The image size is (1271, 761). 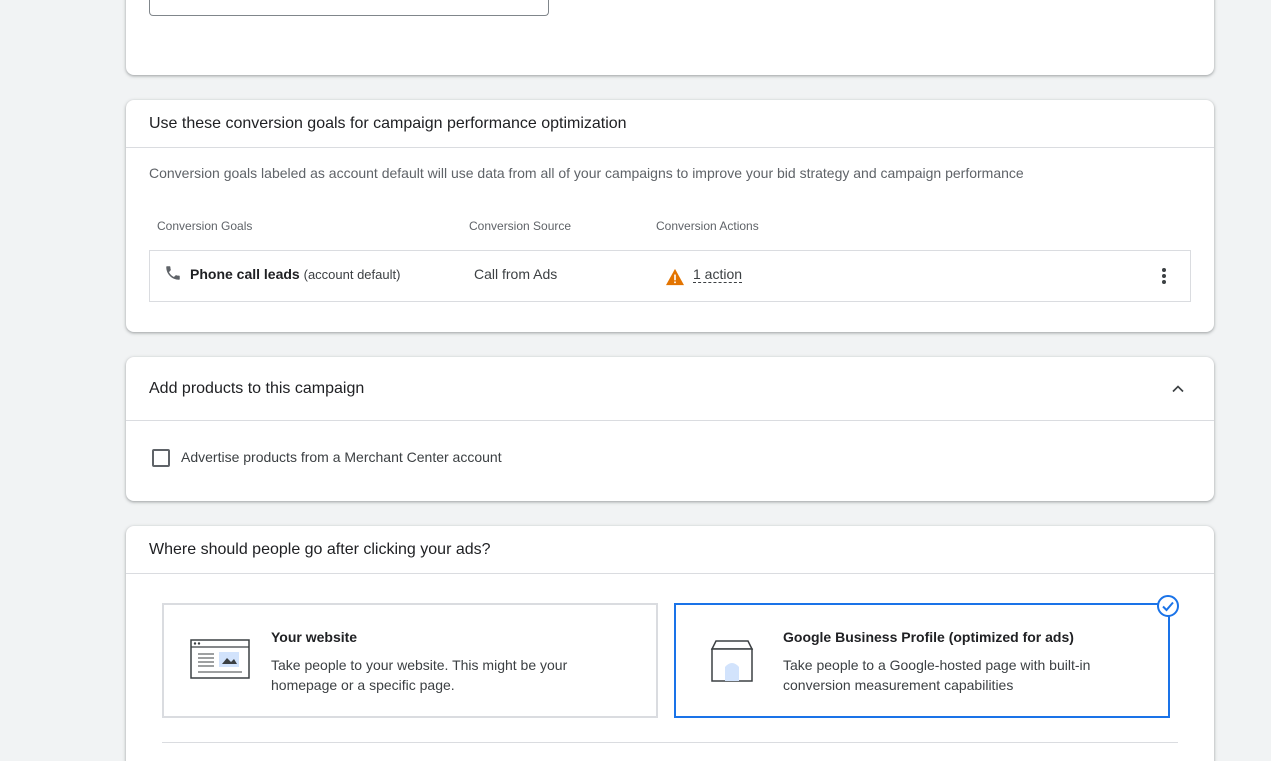 I want to click on header-conversion-goals: Conversion Goals, so click(x=205, y=226).